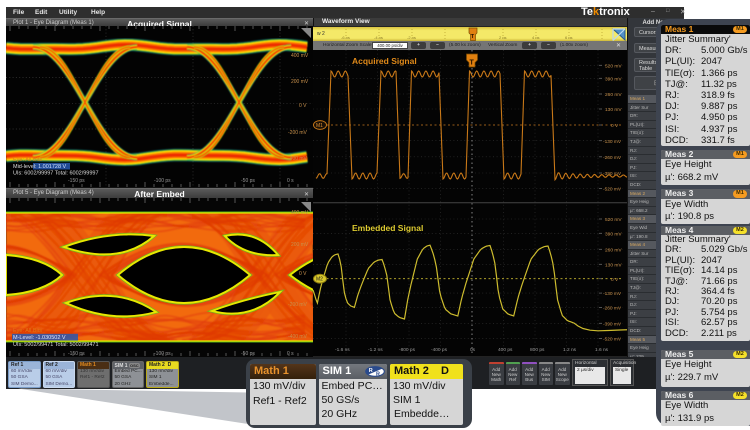  What do you see at coordinates (162, 181) in the screenshot?
I see `svg-text: -100 ps` at bounding box center [162, 181].